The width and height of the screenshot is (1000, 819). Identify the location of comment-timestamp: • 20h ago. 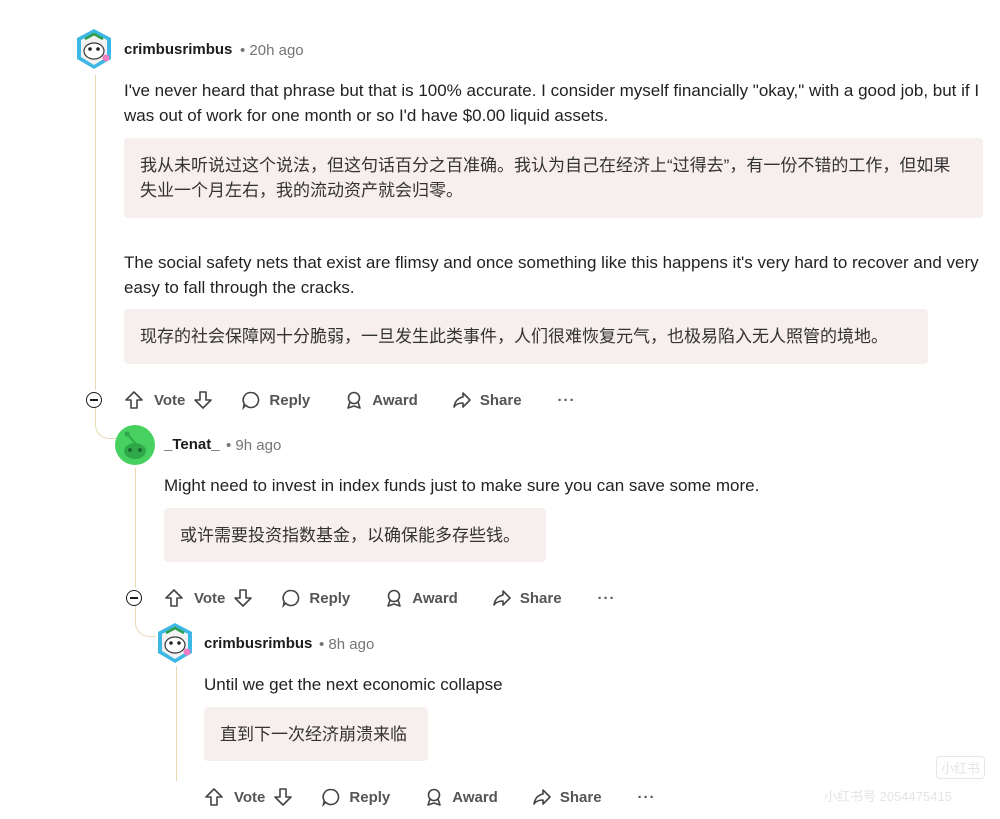
(272, 50).